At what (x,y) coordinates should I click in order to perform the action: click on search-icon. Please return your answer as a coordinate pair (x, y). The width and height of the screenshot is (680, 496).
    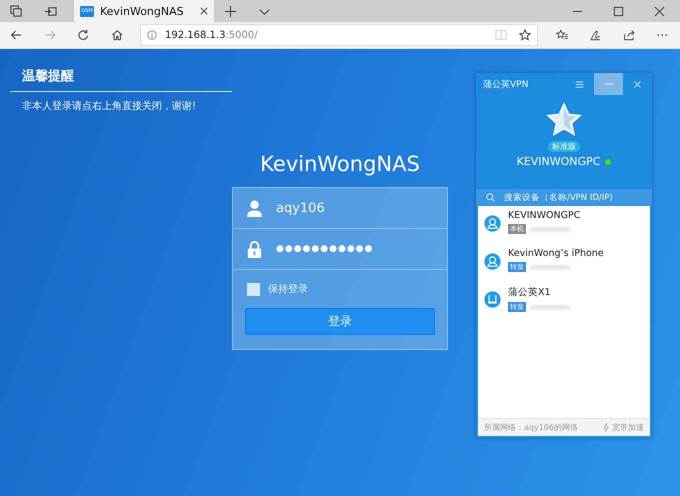
    Looking at the image, I should click on (490, 197).